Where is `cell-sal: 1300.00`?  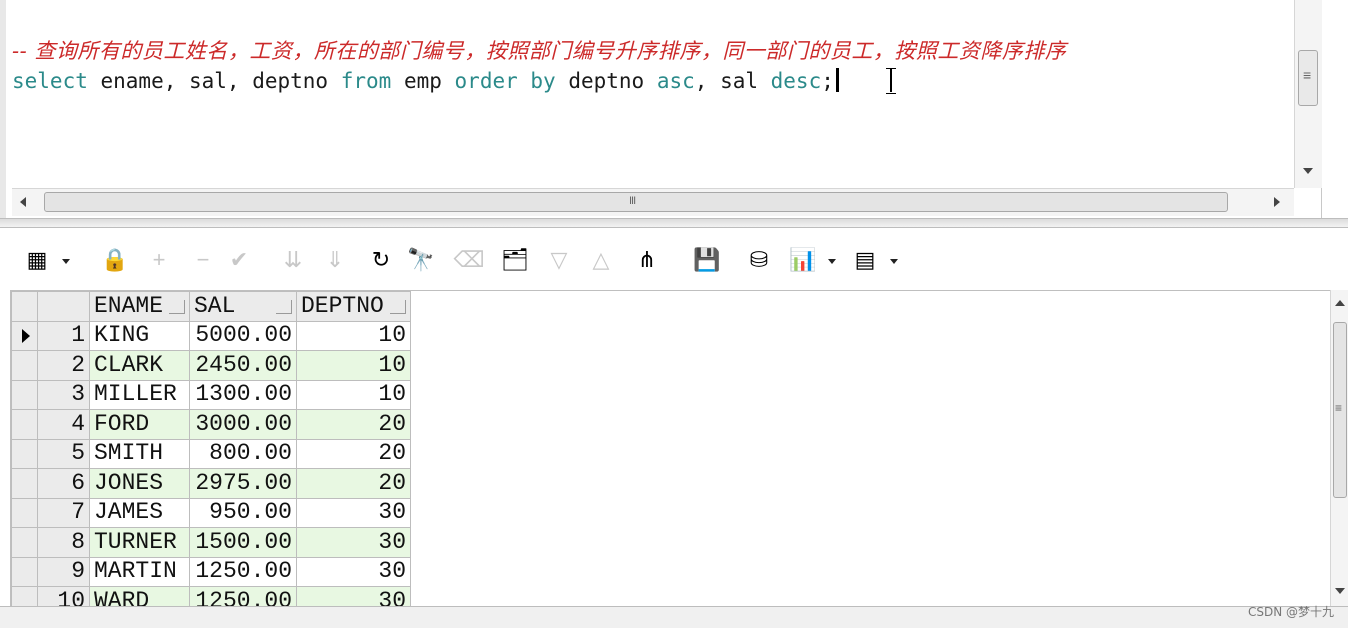 cell-sal: 1300.00 is located at coordinates (243, 394).